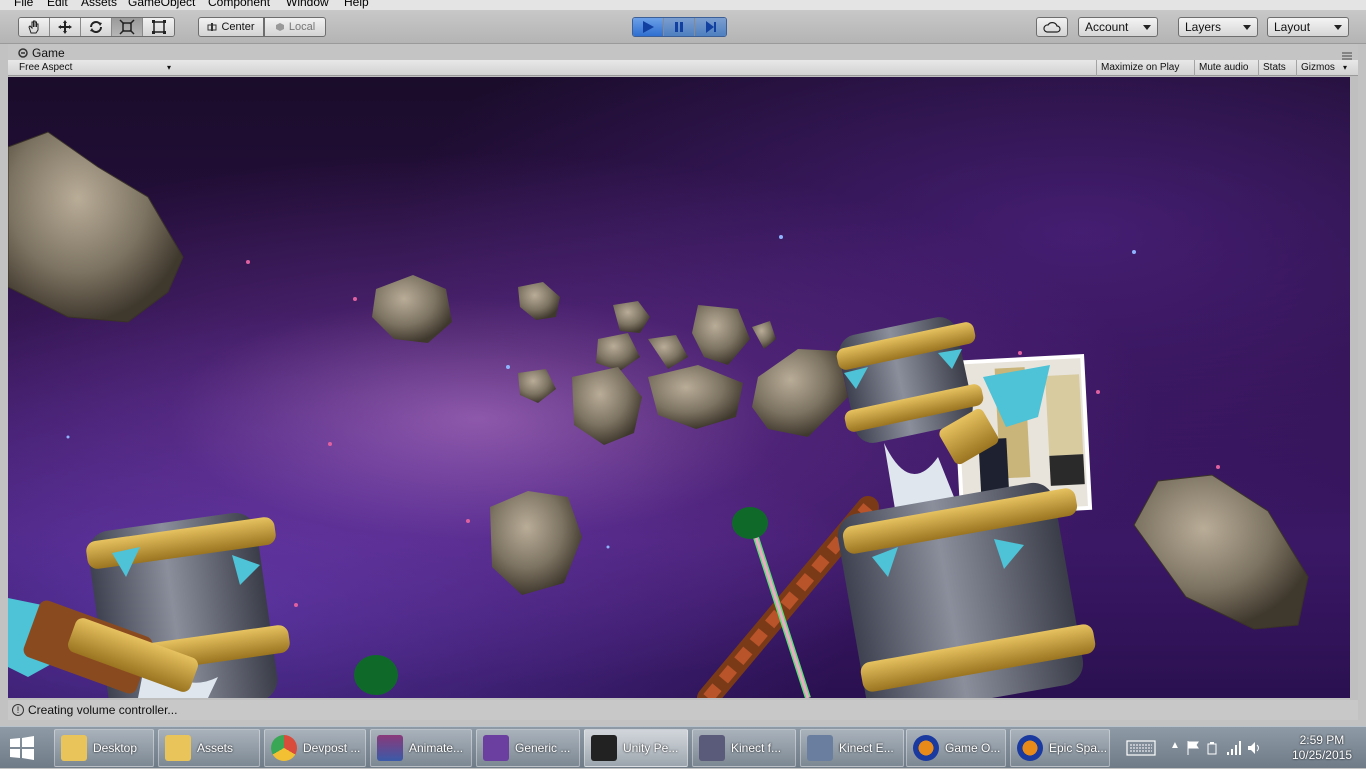 The height and width of the screenshot is (769, 1366). Describe the element at coordinates (1107, 27) in the screenshot. I see `account-label: Account` at that location.